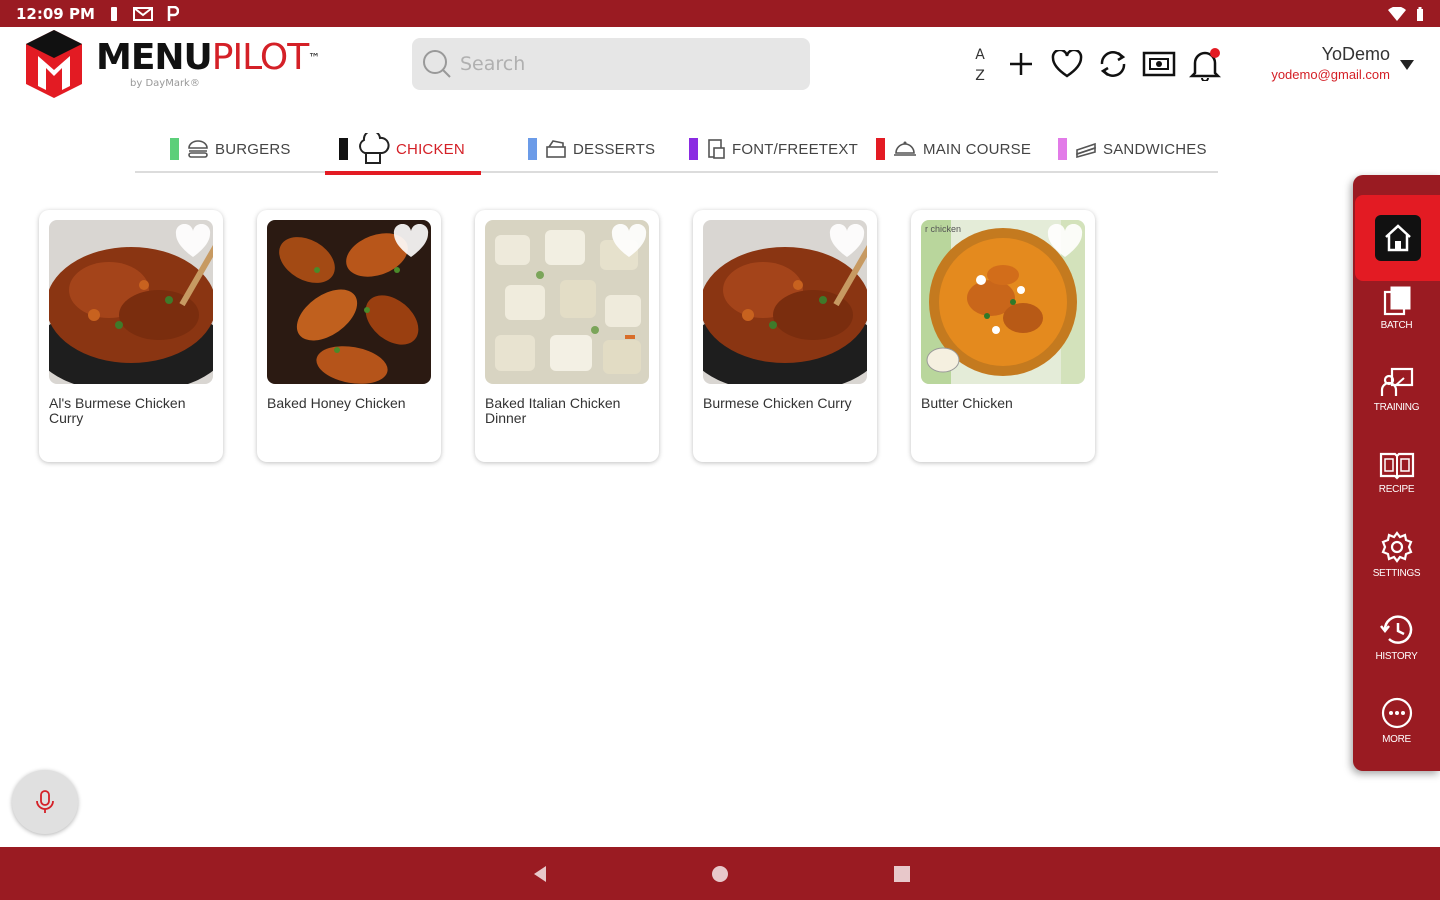  I want to click on battery-icon, so click(1420, 13).